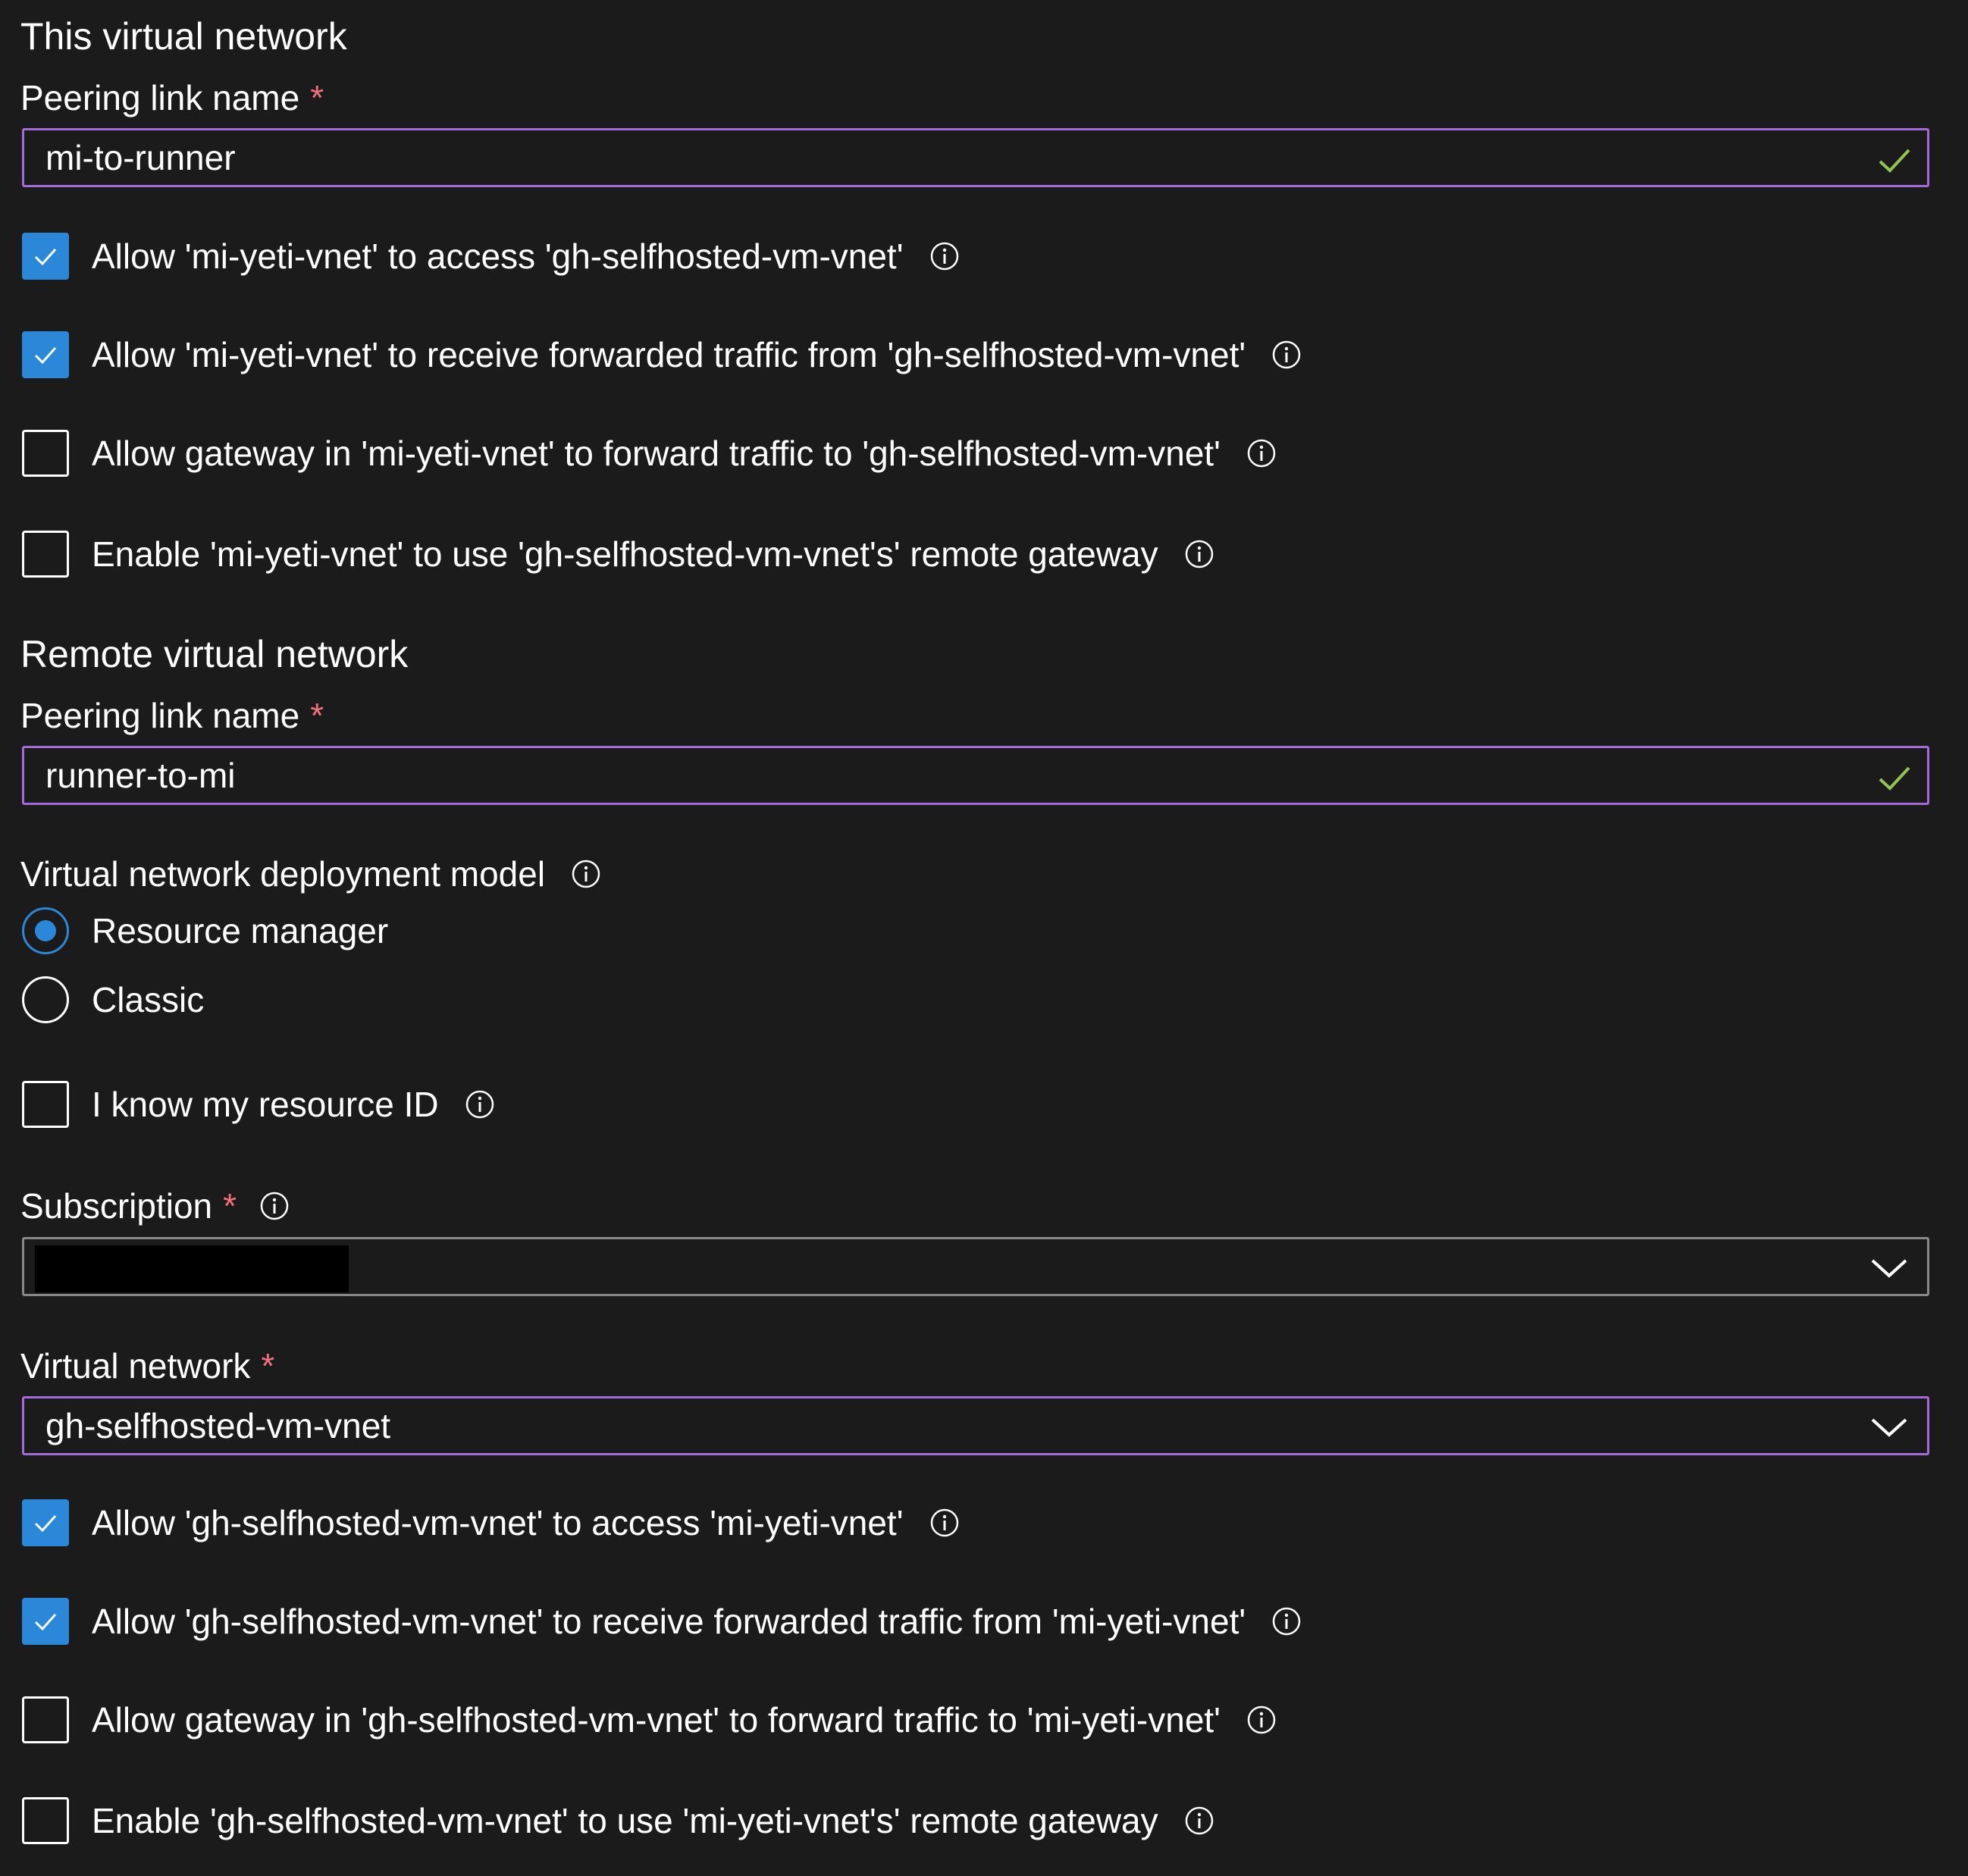 The height and width of the screenshot is (1876, 1968). Describe the element at coordinates (975, 775) in the screenshot. I see `remote-peering-link-name-input: runner-to-mi` at that location.